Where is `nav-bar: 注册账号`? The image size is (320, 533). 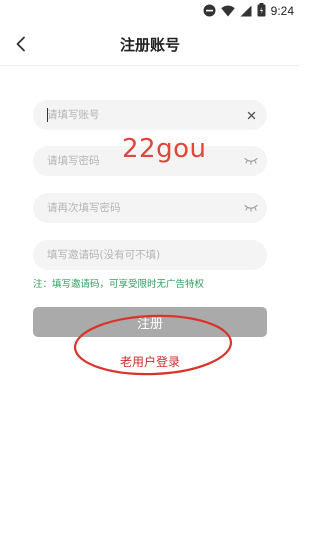 nav-bar: 注册账号 is located at coordinates (150, 44).